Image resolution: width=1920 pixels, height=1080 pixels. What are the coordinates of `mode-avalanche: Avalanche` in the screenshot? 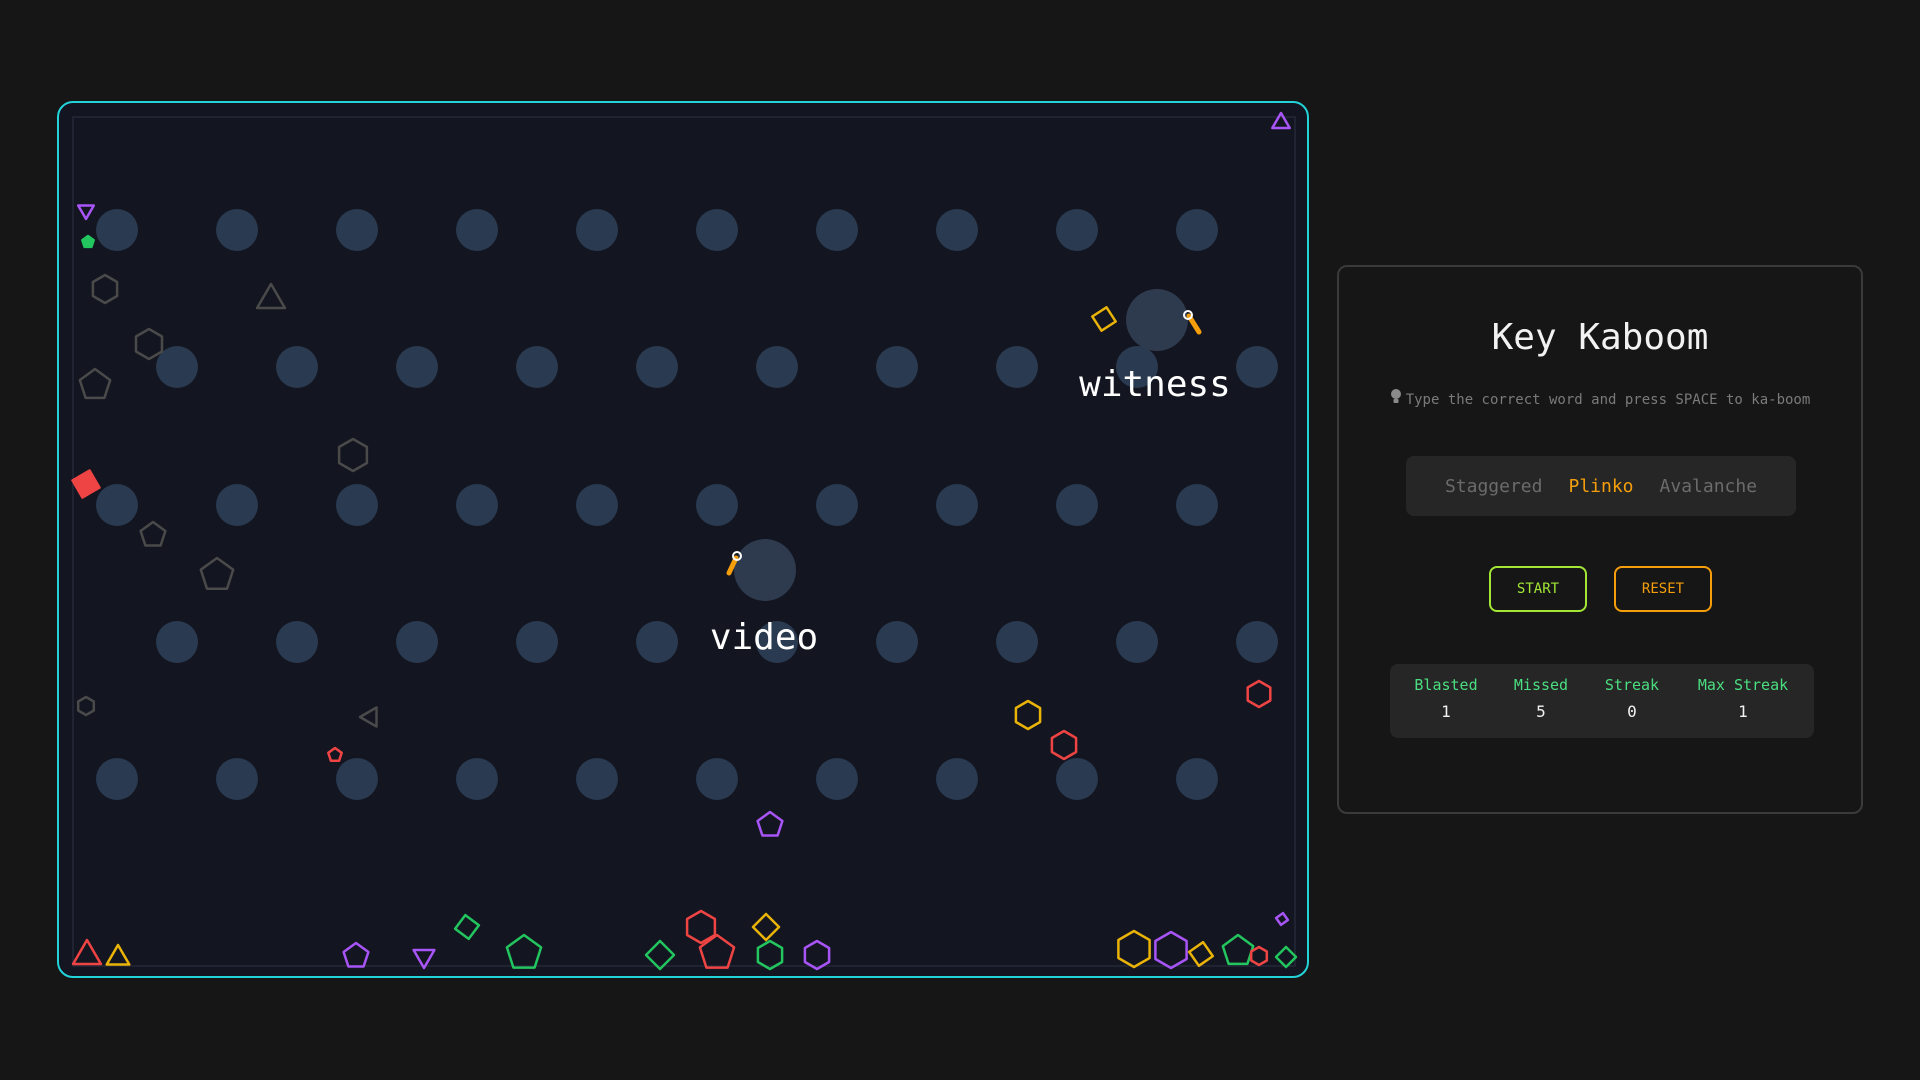 It's located at (1709, 486).